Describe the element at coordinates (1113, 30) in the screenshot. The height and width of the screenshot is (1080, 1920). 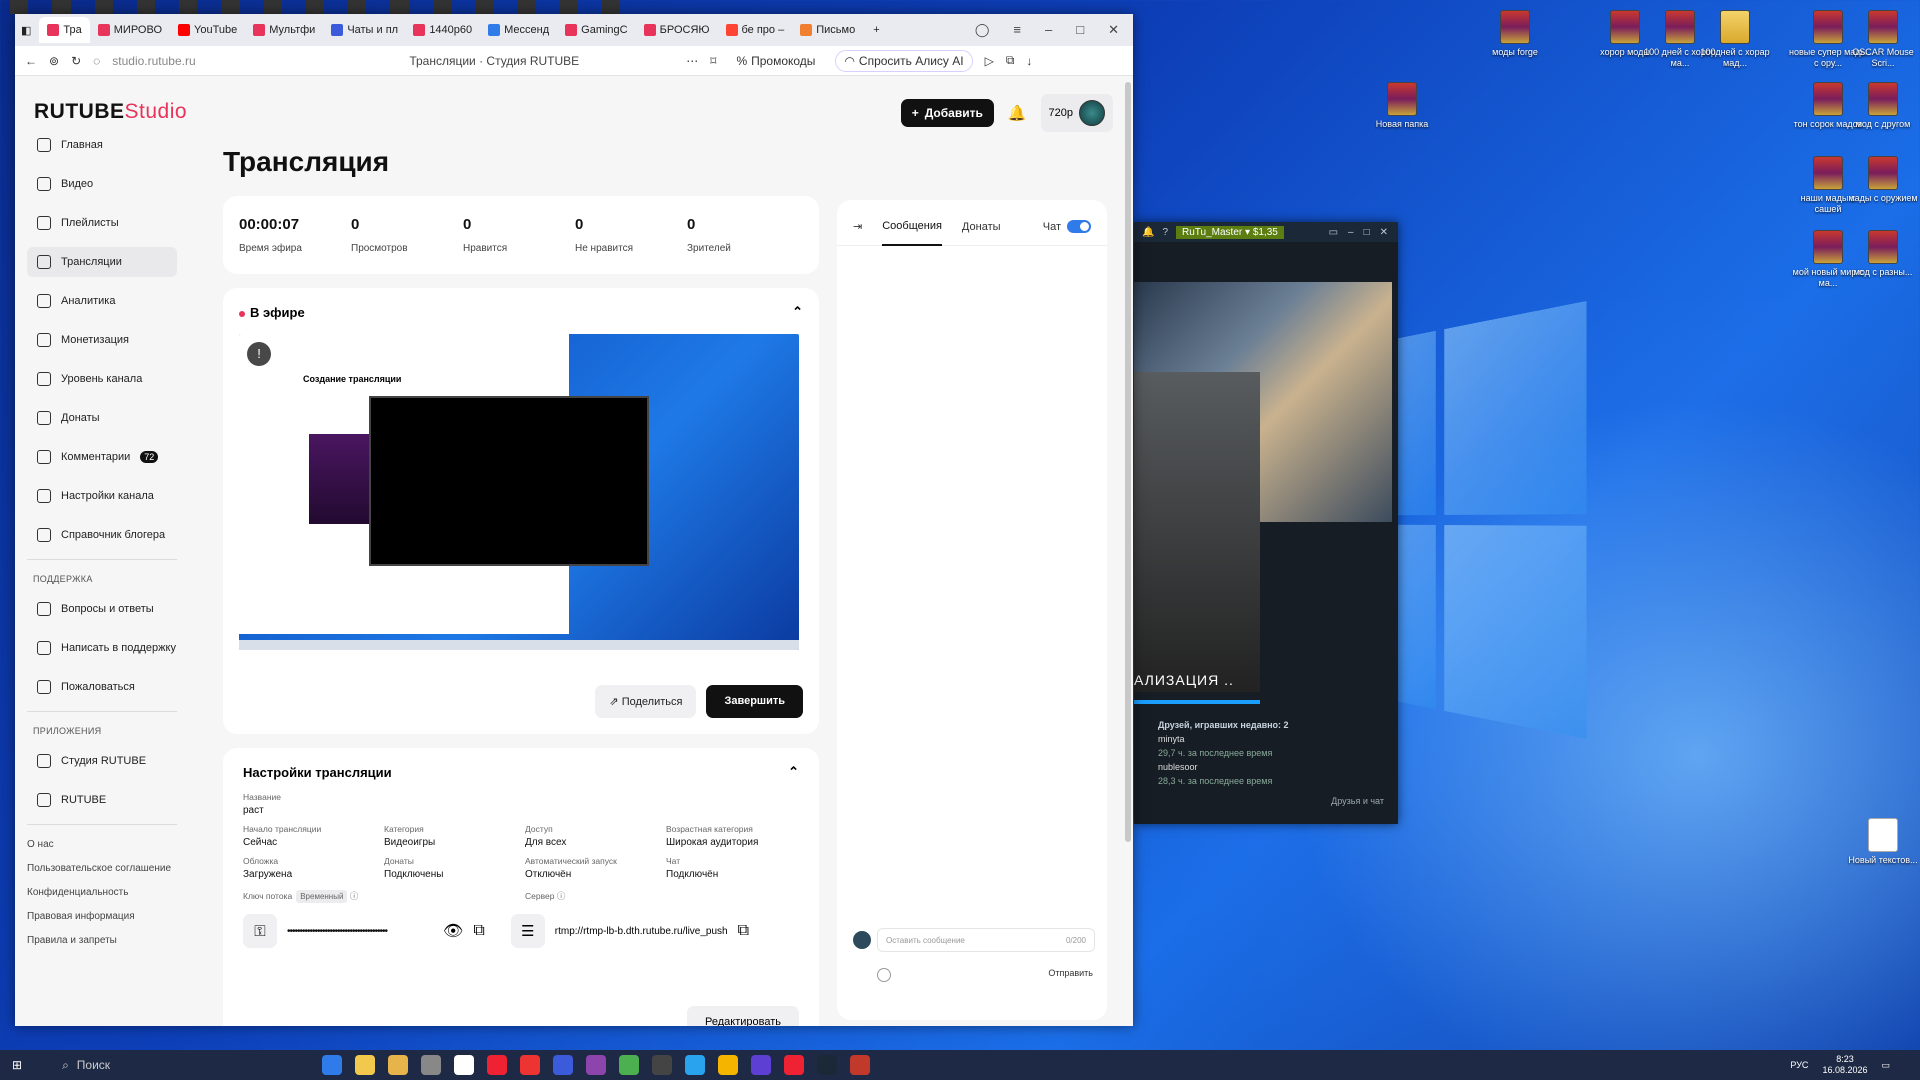
I see `close-icon: ✕` at that location.